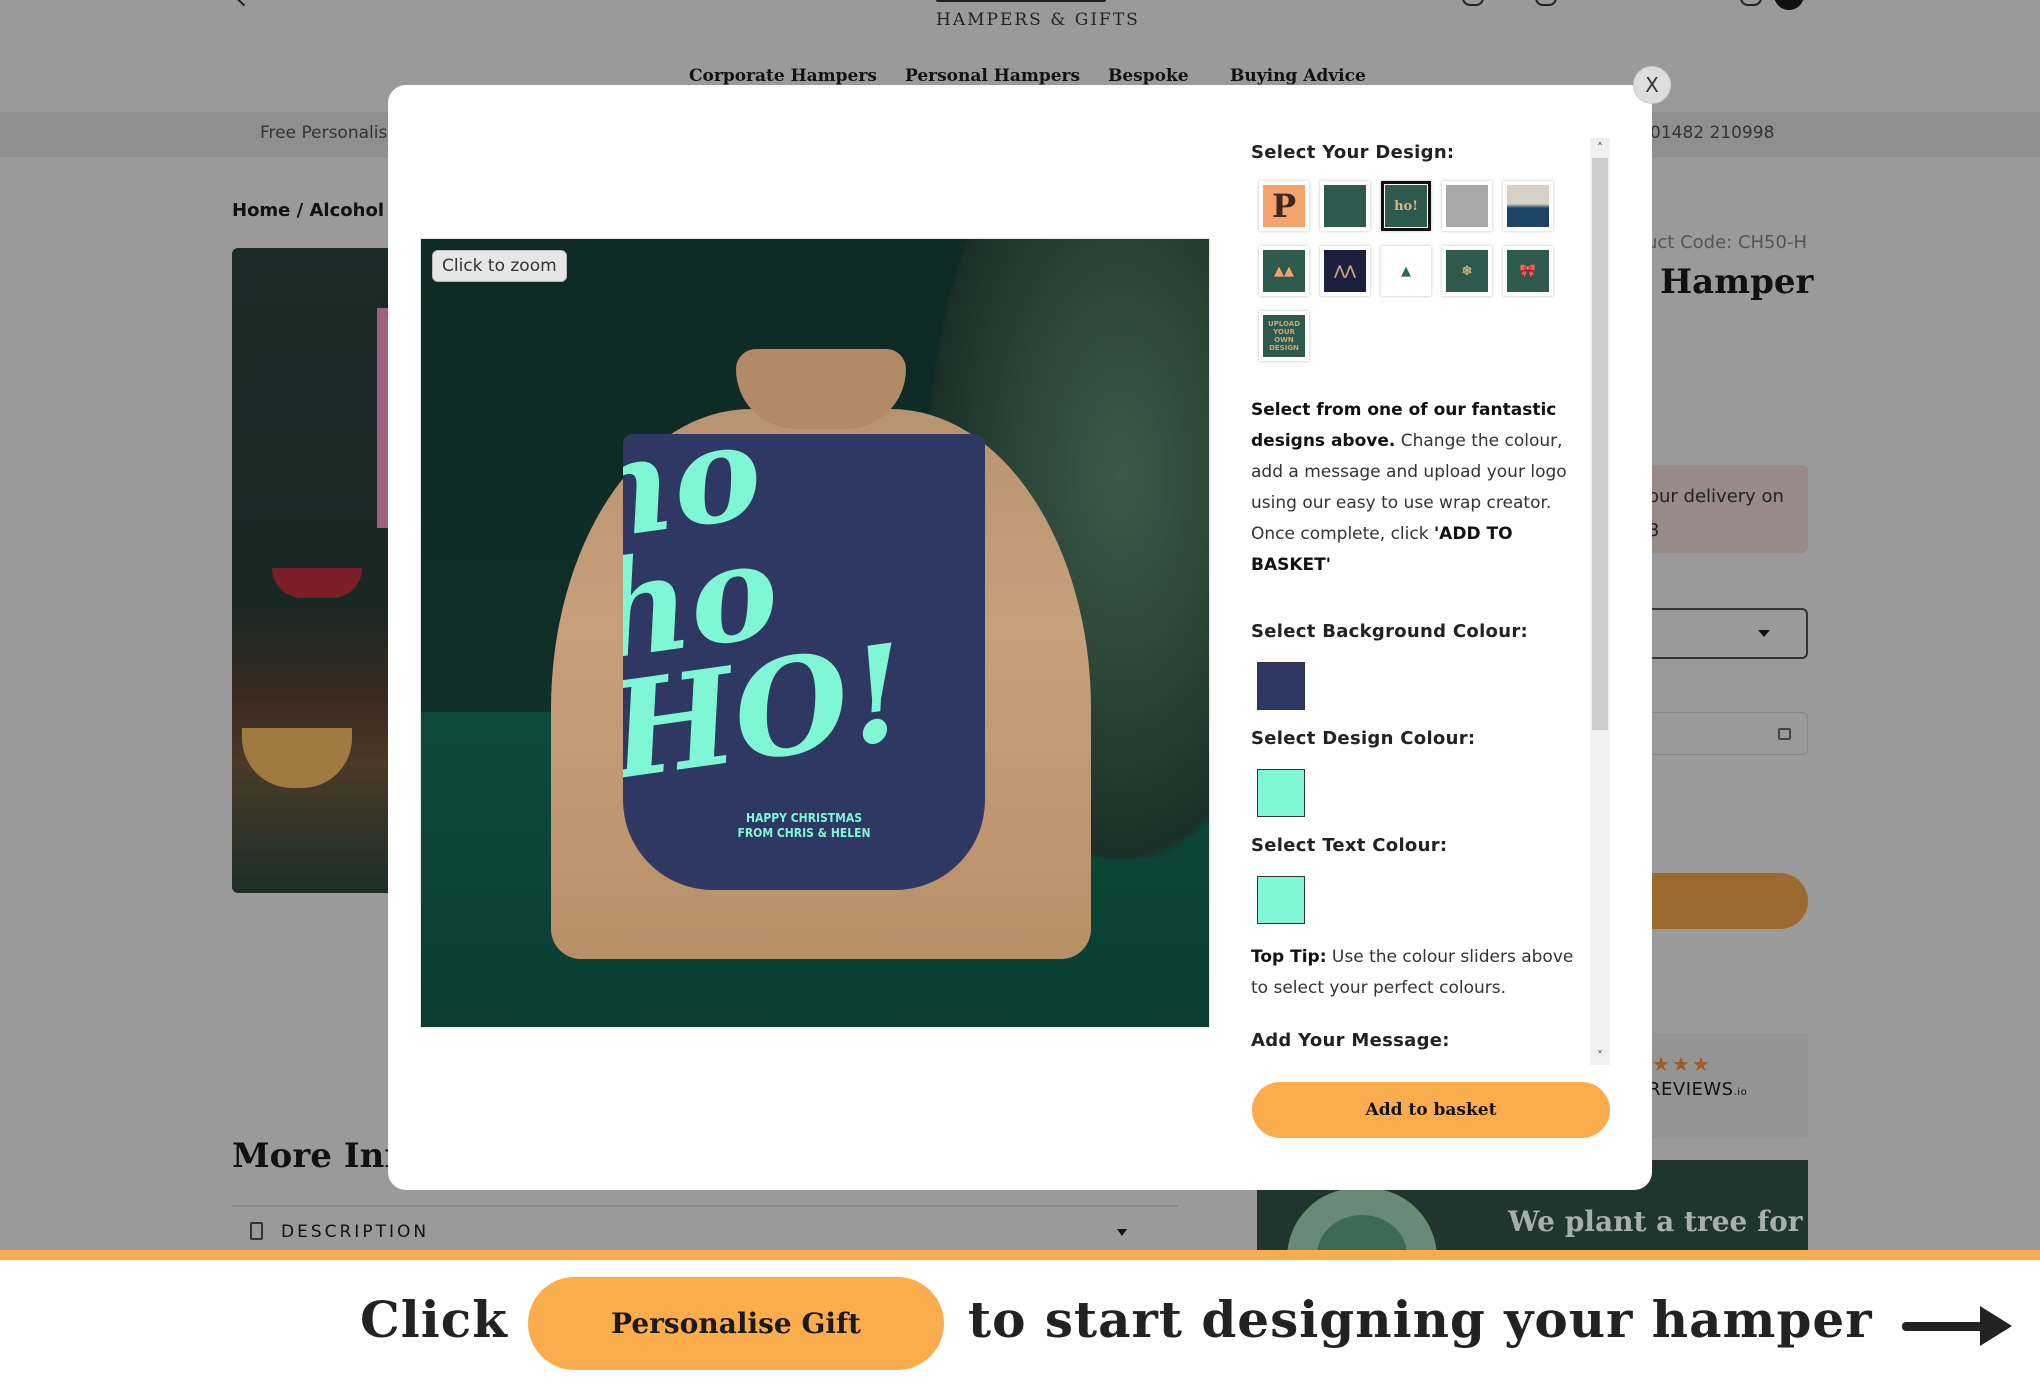  I want to click on design-option-upload-own: UPLOAD YOUR OWN DESIGN, so click(1284, 336).